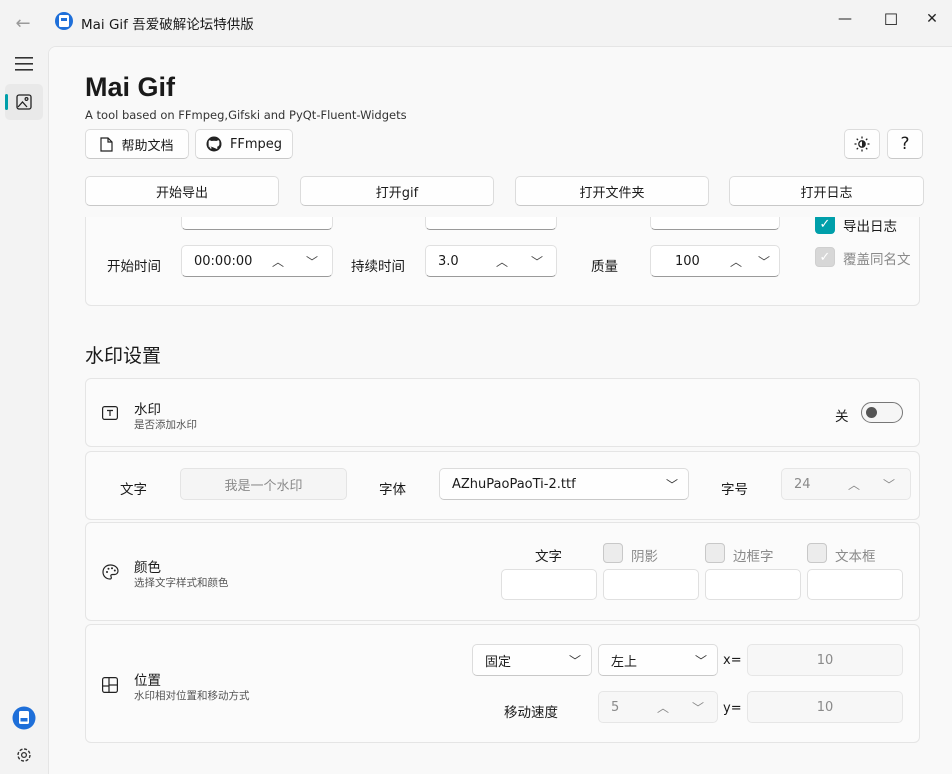  I want to click on palette-icon, so click(110, 572).